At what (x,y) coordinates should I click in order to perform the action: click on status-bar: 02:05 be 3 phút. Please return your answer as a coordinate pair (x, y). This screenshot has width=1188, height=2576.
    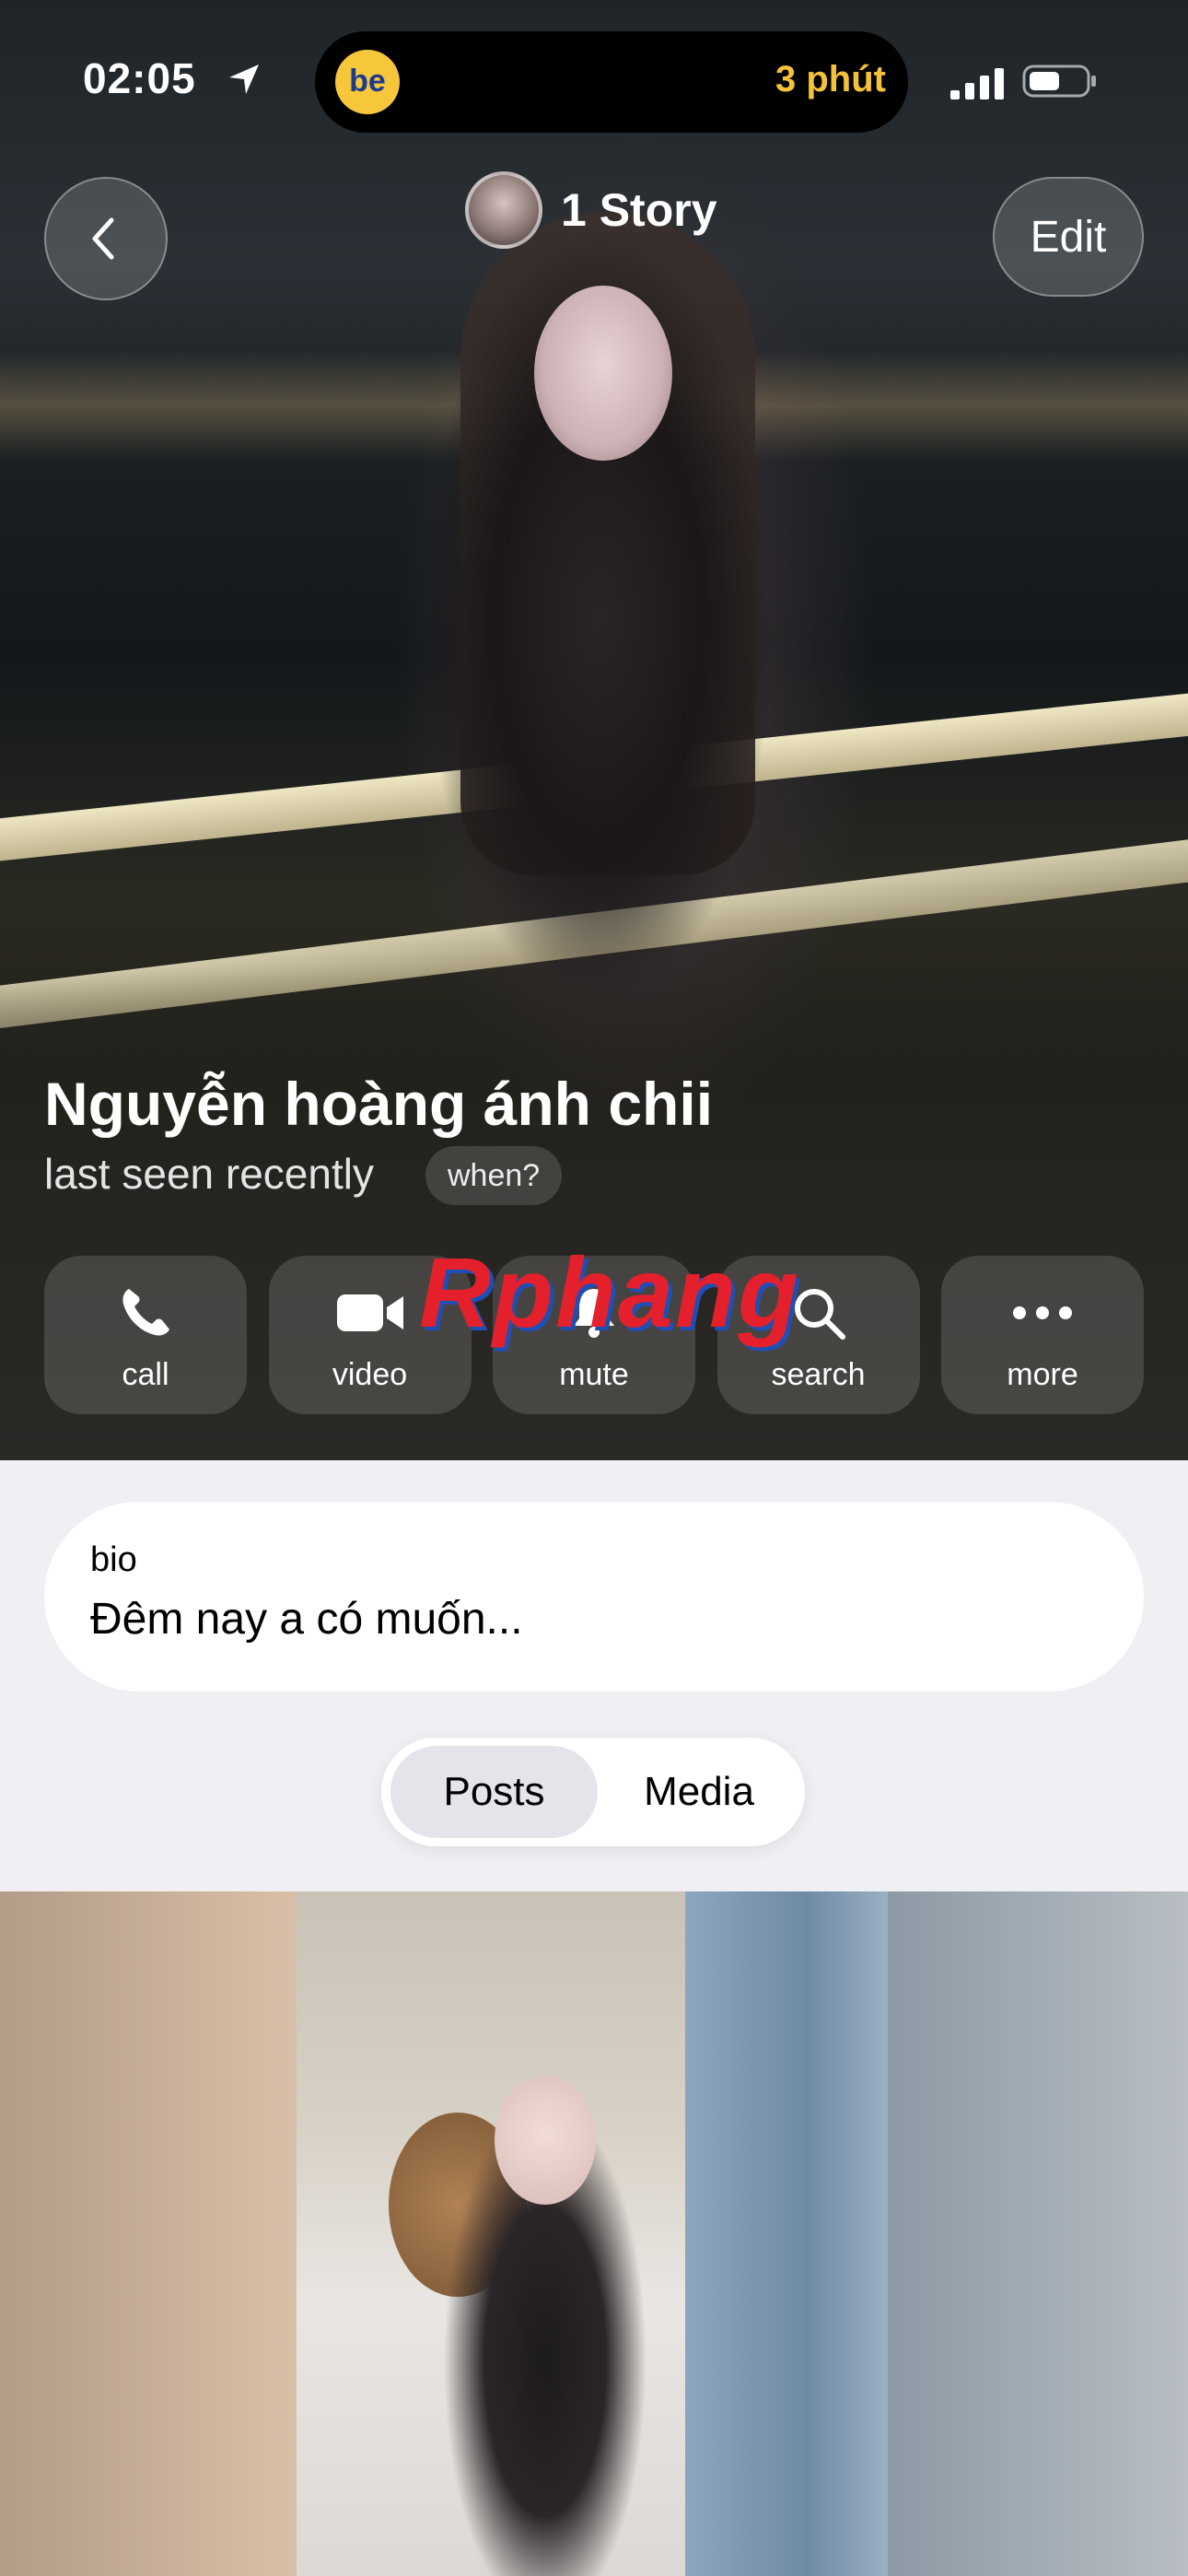
    Looking at the image, I should click on (594, 78).